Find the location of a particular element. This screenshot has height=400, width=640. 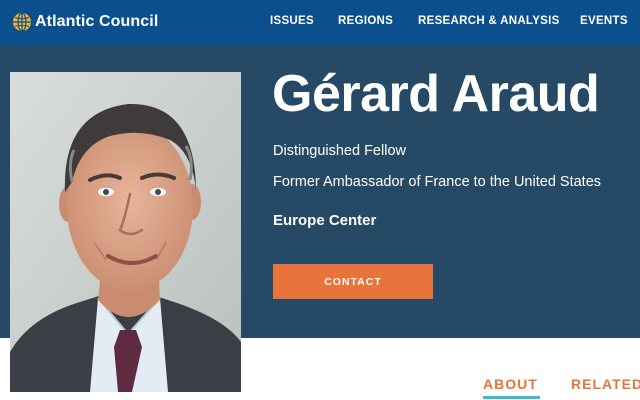

site-logo-text: Atlantic Council is located at coordinates (97, 21).